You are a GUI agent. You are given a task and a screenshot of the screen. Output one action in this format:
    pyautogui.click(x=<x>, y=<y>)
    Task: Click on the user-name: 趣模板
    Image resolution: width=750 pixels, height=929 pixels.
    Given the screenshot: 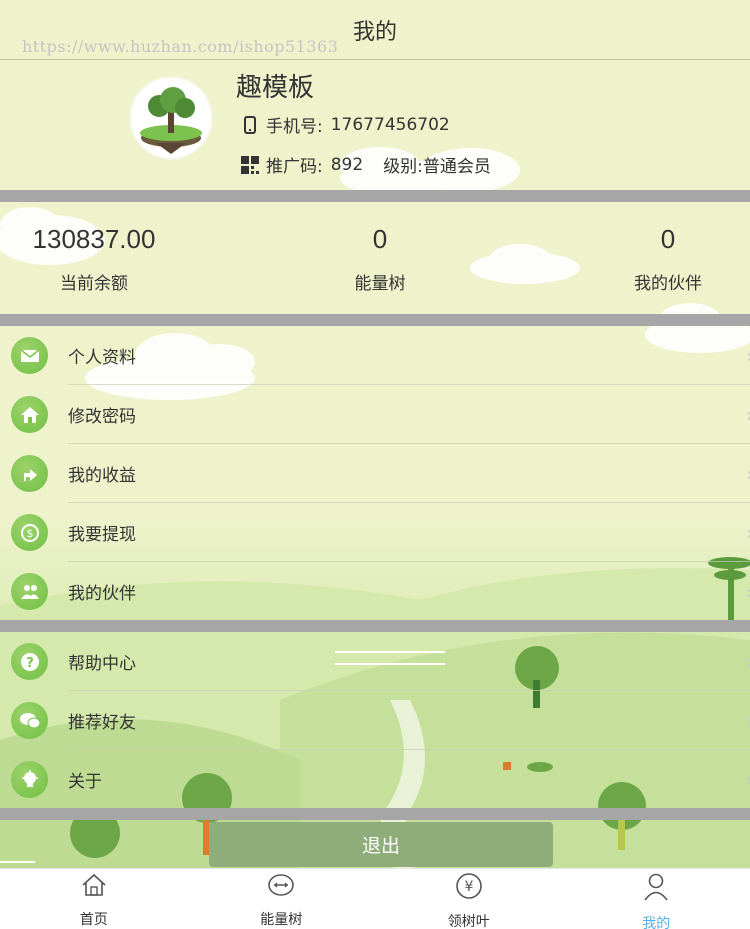 What is the action you would take?
    pyautogui.click(x=275, y=88)
    